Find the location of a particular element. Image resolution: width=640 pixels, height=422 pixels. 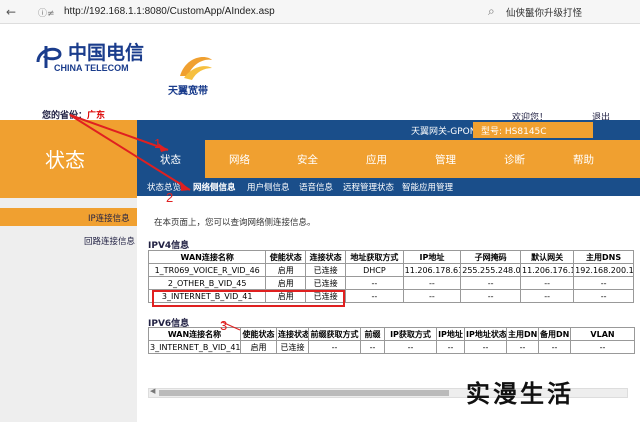

annotation-number-2: 2 is located at coordinates (170, 197).